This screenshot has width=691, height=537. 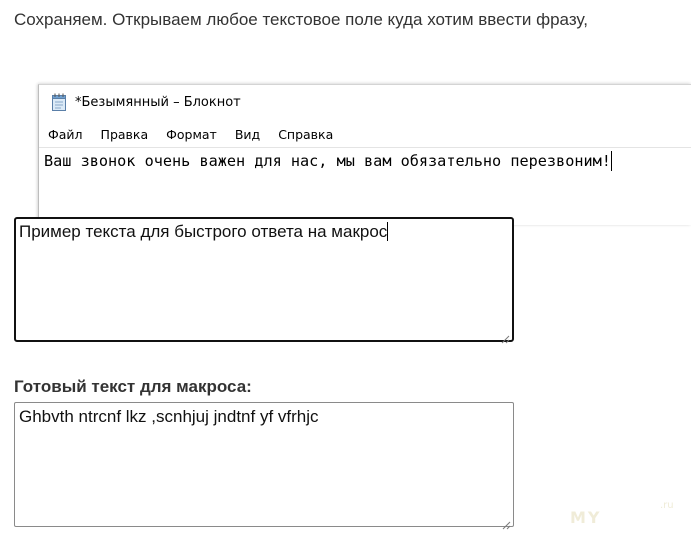 I want to click on menu-file: Файл, so click(x=65, y=134).